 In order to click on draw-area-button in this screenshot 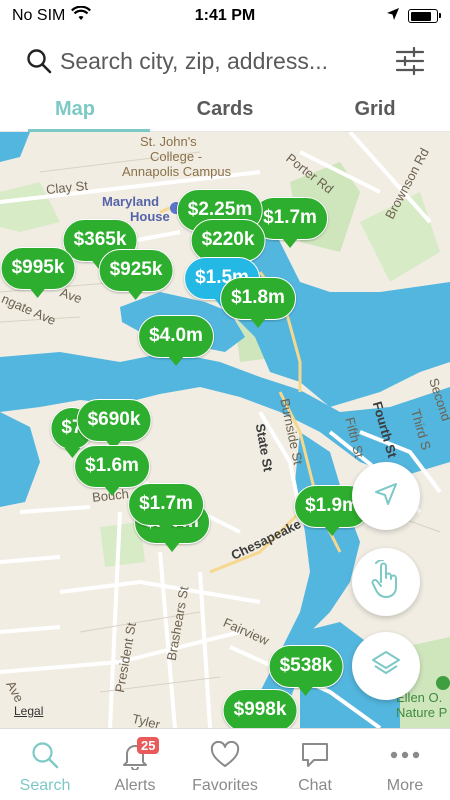, I will do `click(386, 582)`.